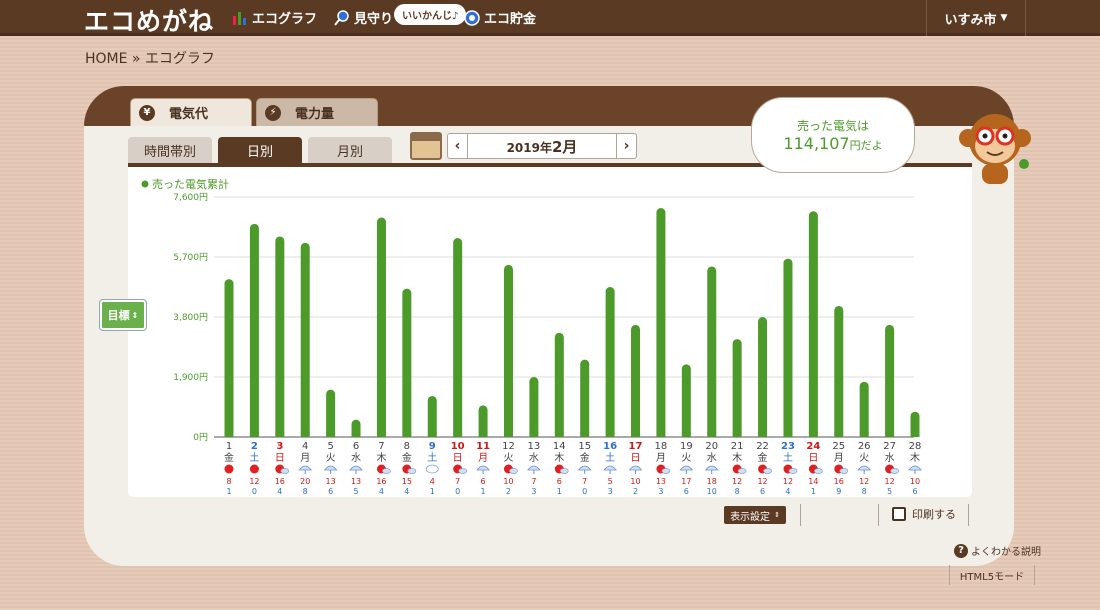  Describe the element at coordinates (149, 20) in the screenshot. I see `app-logo: エコめがね` at that location.